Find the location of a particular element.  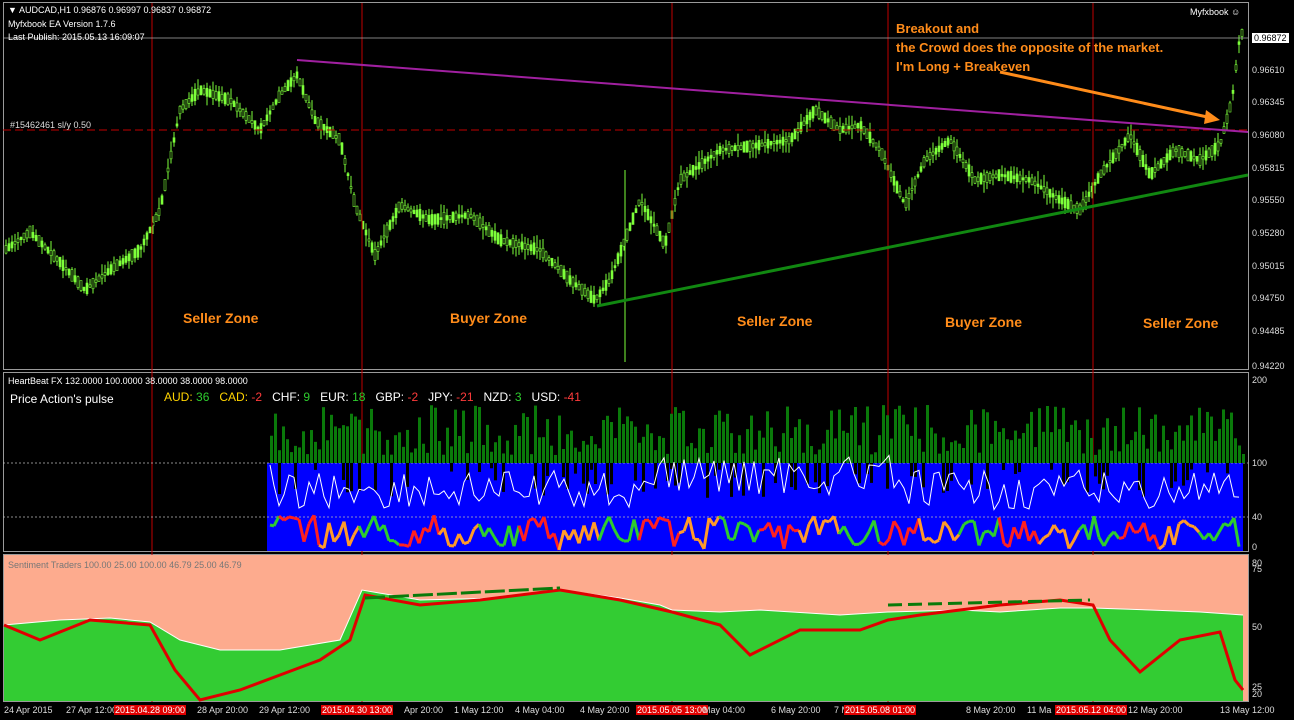

pulse-color-line is located at coordinates (466, 543).